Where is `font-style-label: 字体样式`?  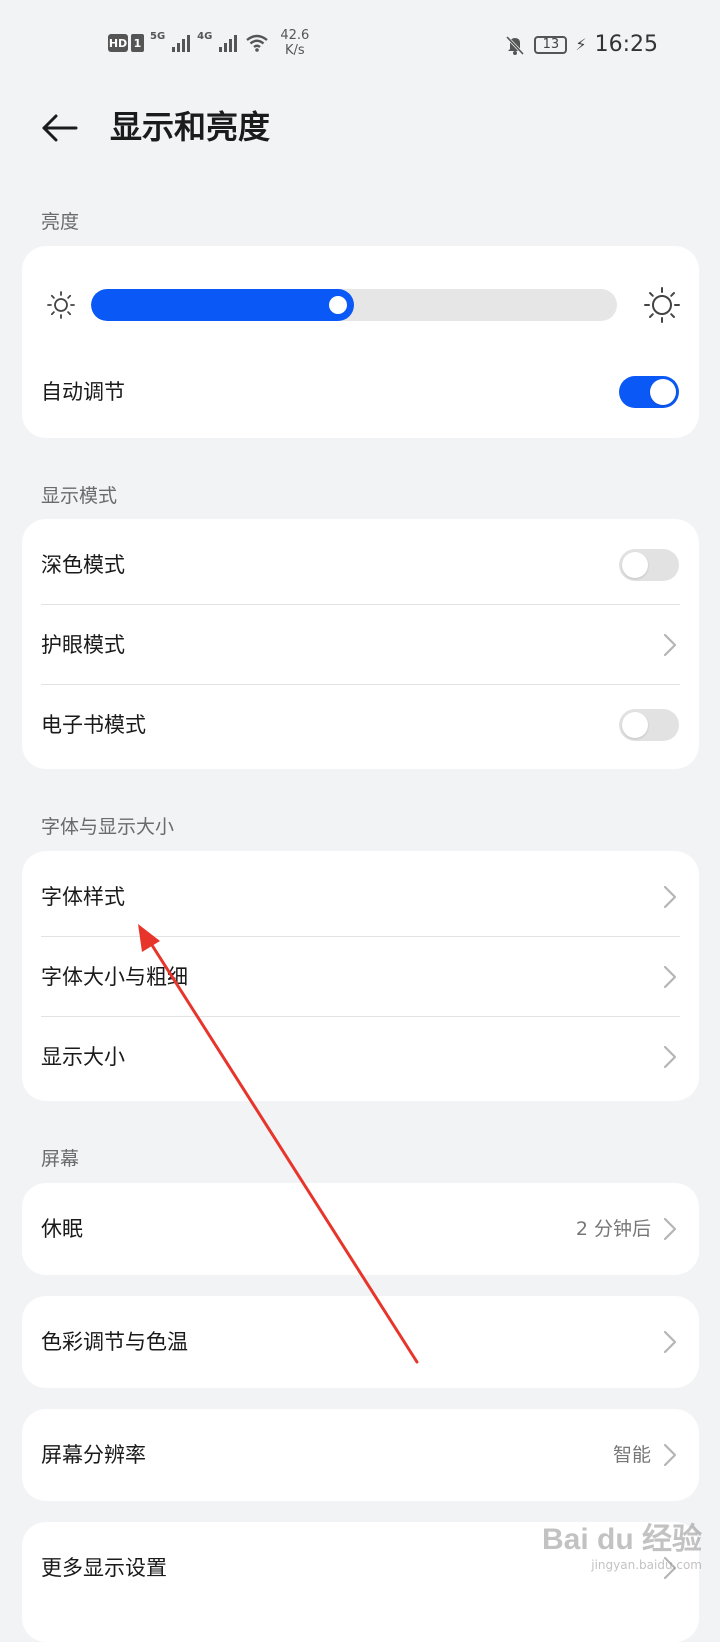 font-style-label: 字体样式 is located at coordinates (83, 897).